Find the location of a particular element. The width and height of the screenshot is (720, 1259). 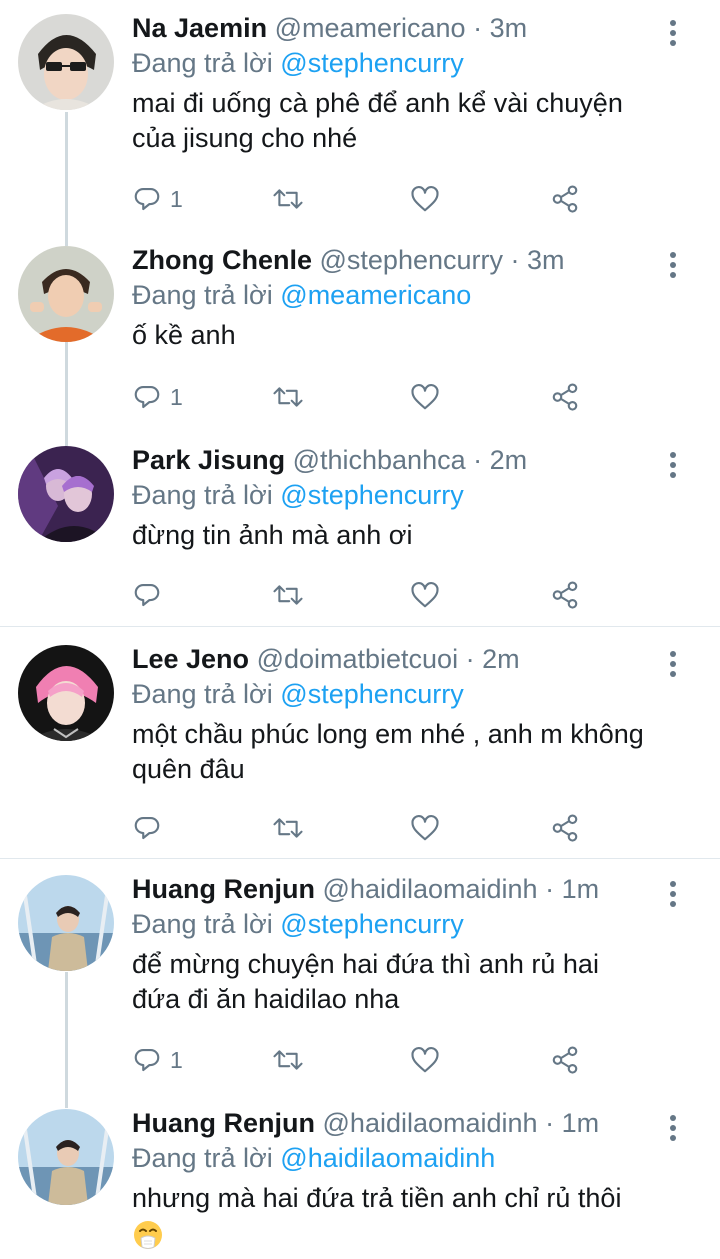

tweet-text-line: mai đi uống cà phê để anh kể vài chuyện is located at coordinates (377, 103).